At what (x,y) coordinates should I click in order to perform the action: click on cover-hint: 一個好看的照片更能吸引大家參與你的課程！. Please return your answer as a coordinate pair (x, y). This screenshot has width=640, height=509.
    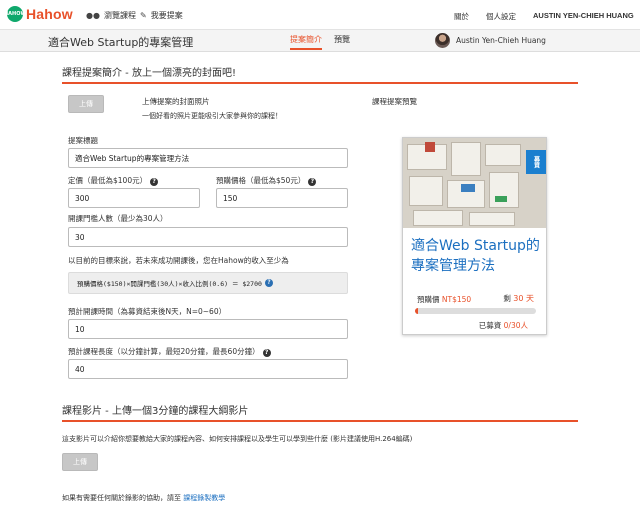
    Looking at the image, I should click on (212, 116).